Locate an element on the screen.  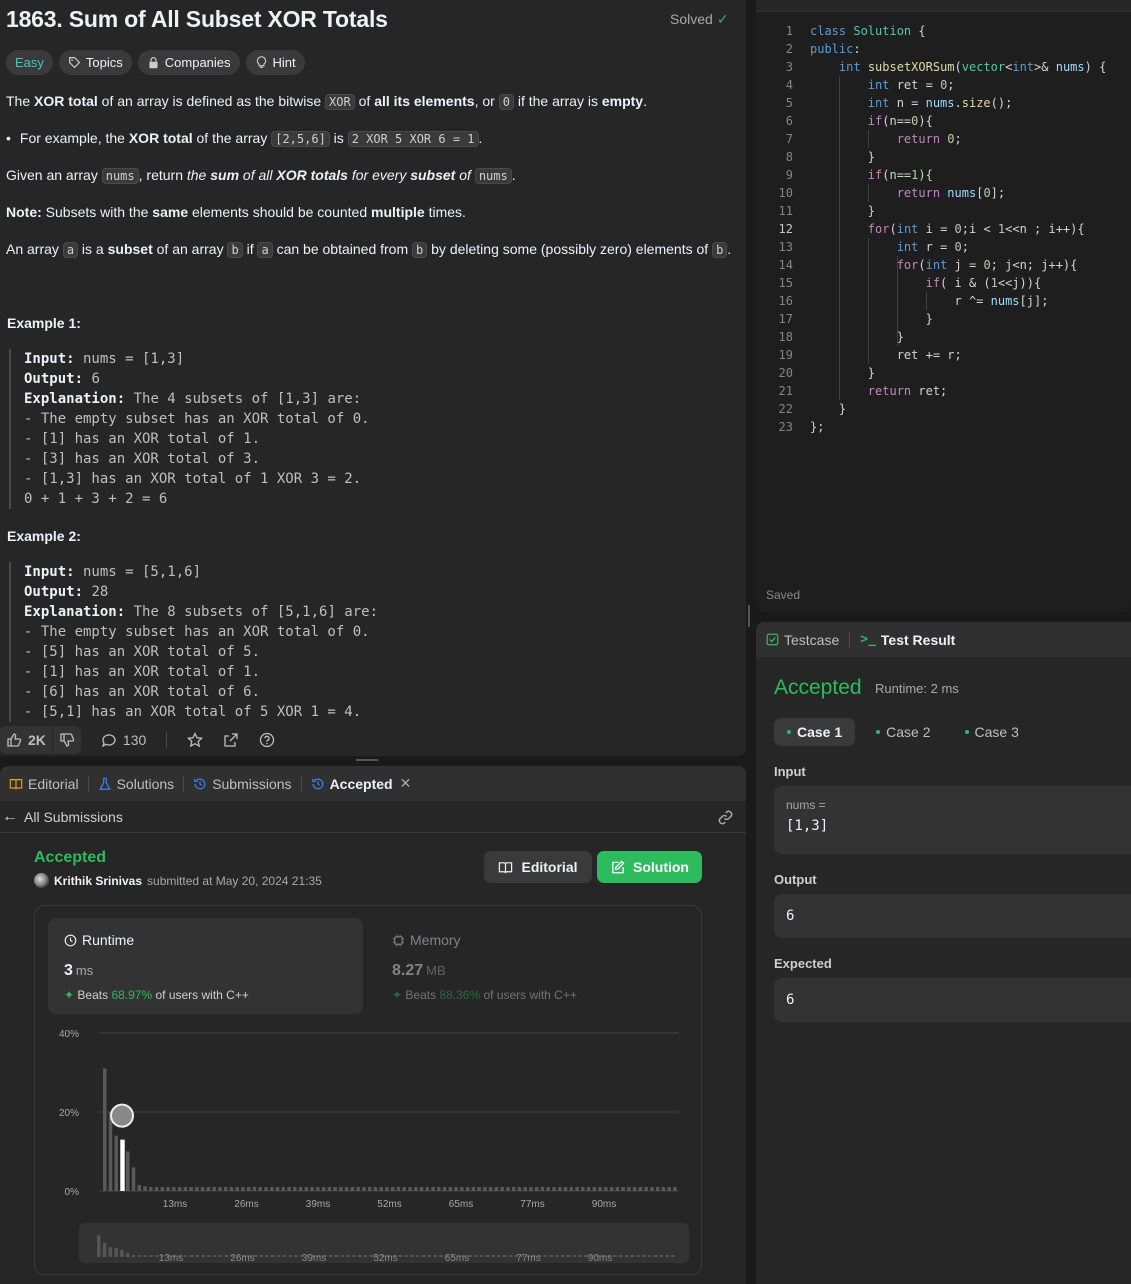
code-line: 10 return nums[0]; is located at coordinates (881, 193).